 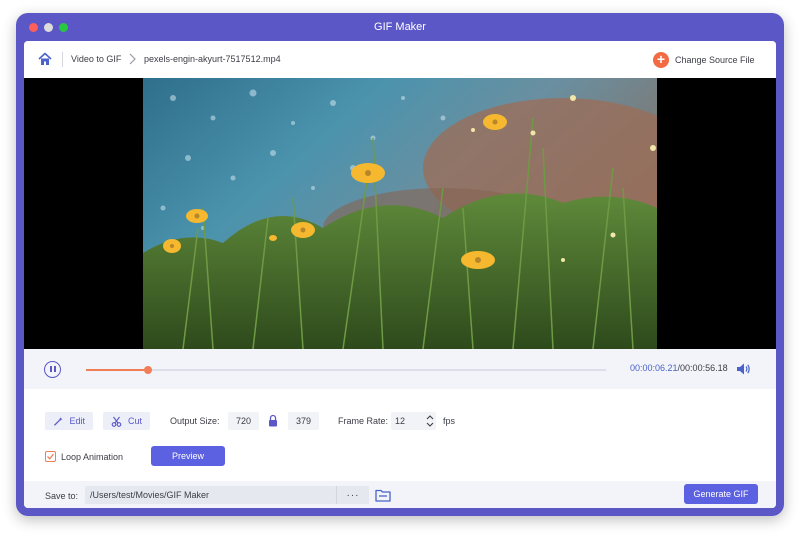 What do you see at coordinates (77, 421) in the screenshot?
I see `edit-label: Edit` at bounding box center [77, 421].